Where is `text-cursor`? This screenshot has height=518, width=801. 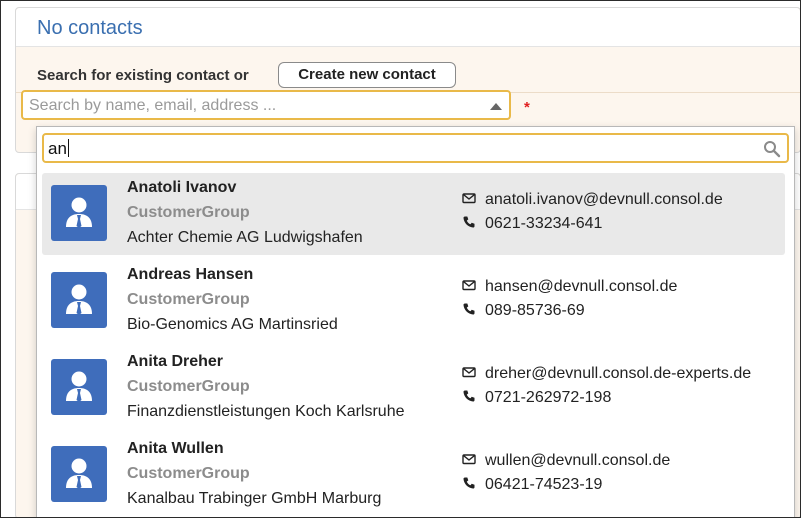 text-cursor is located at coordinates (68, 148).